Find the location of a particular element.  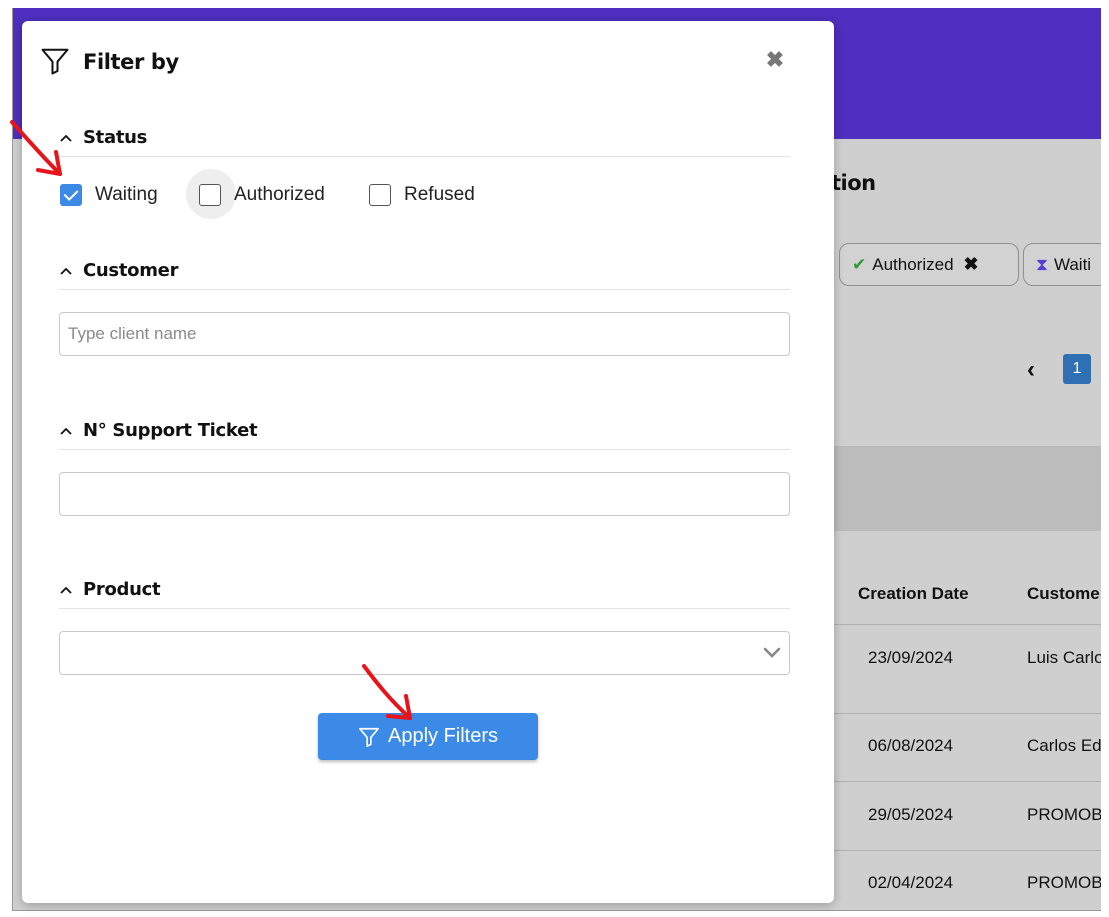

table-cell-customer: Carlos Ed is located at coordinates (1064, 745).